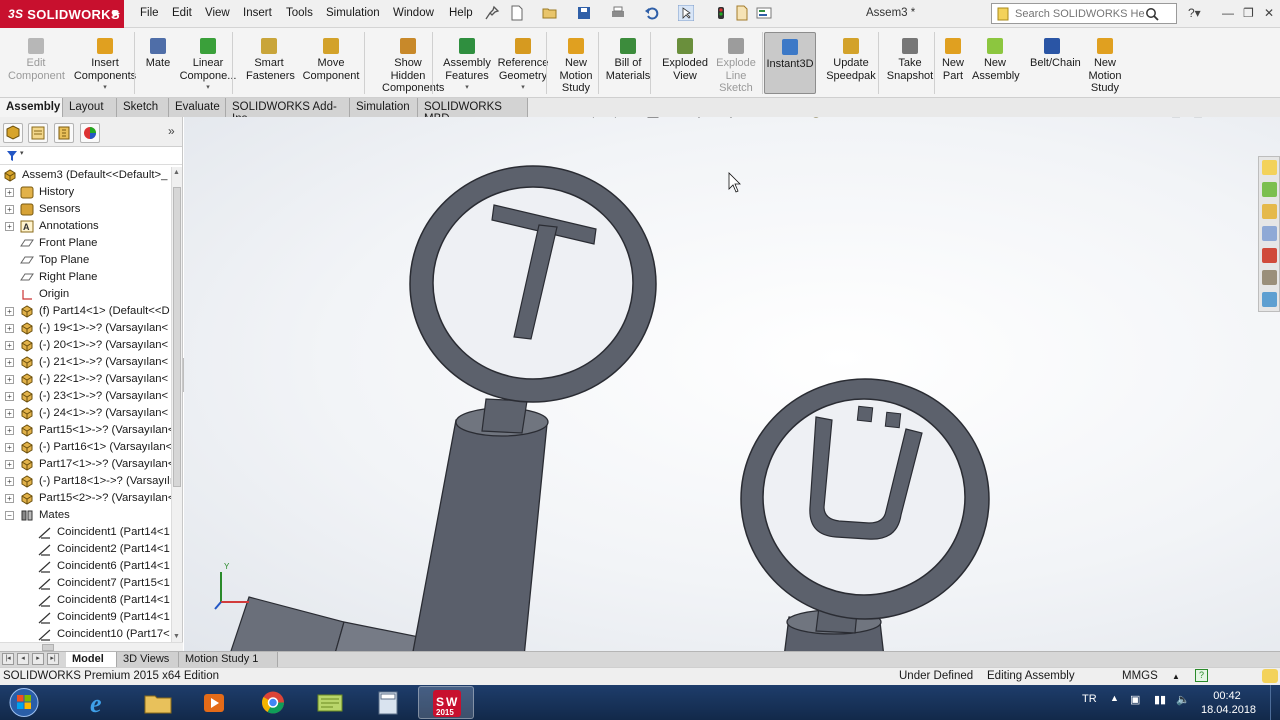 The height and width of the screenshot is (720, 1280). What do you see at coordinates (288, 111) in the screenshot?
I see `tab-solidworks-addins: SOLIDWORKS Add-Ins` at bounding box center [288, 111].